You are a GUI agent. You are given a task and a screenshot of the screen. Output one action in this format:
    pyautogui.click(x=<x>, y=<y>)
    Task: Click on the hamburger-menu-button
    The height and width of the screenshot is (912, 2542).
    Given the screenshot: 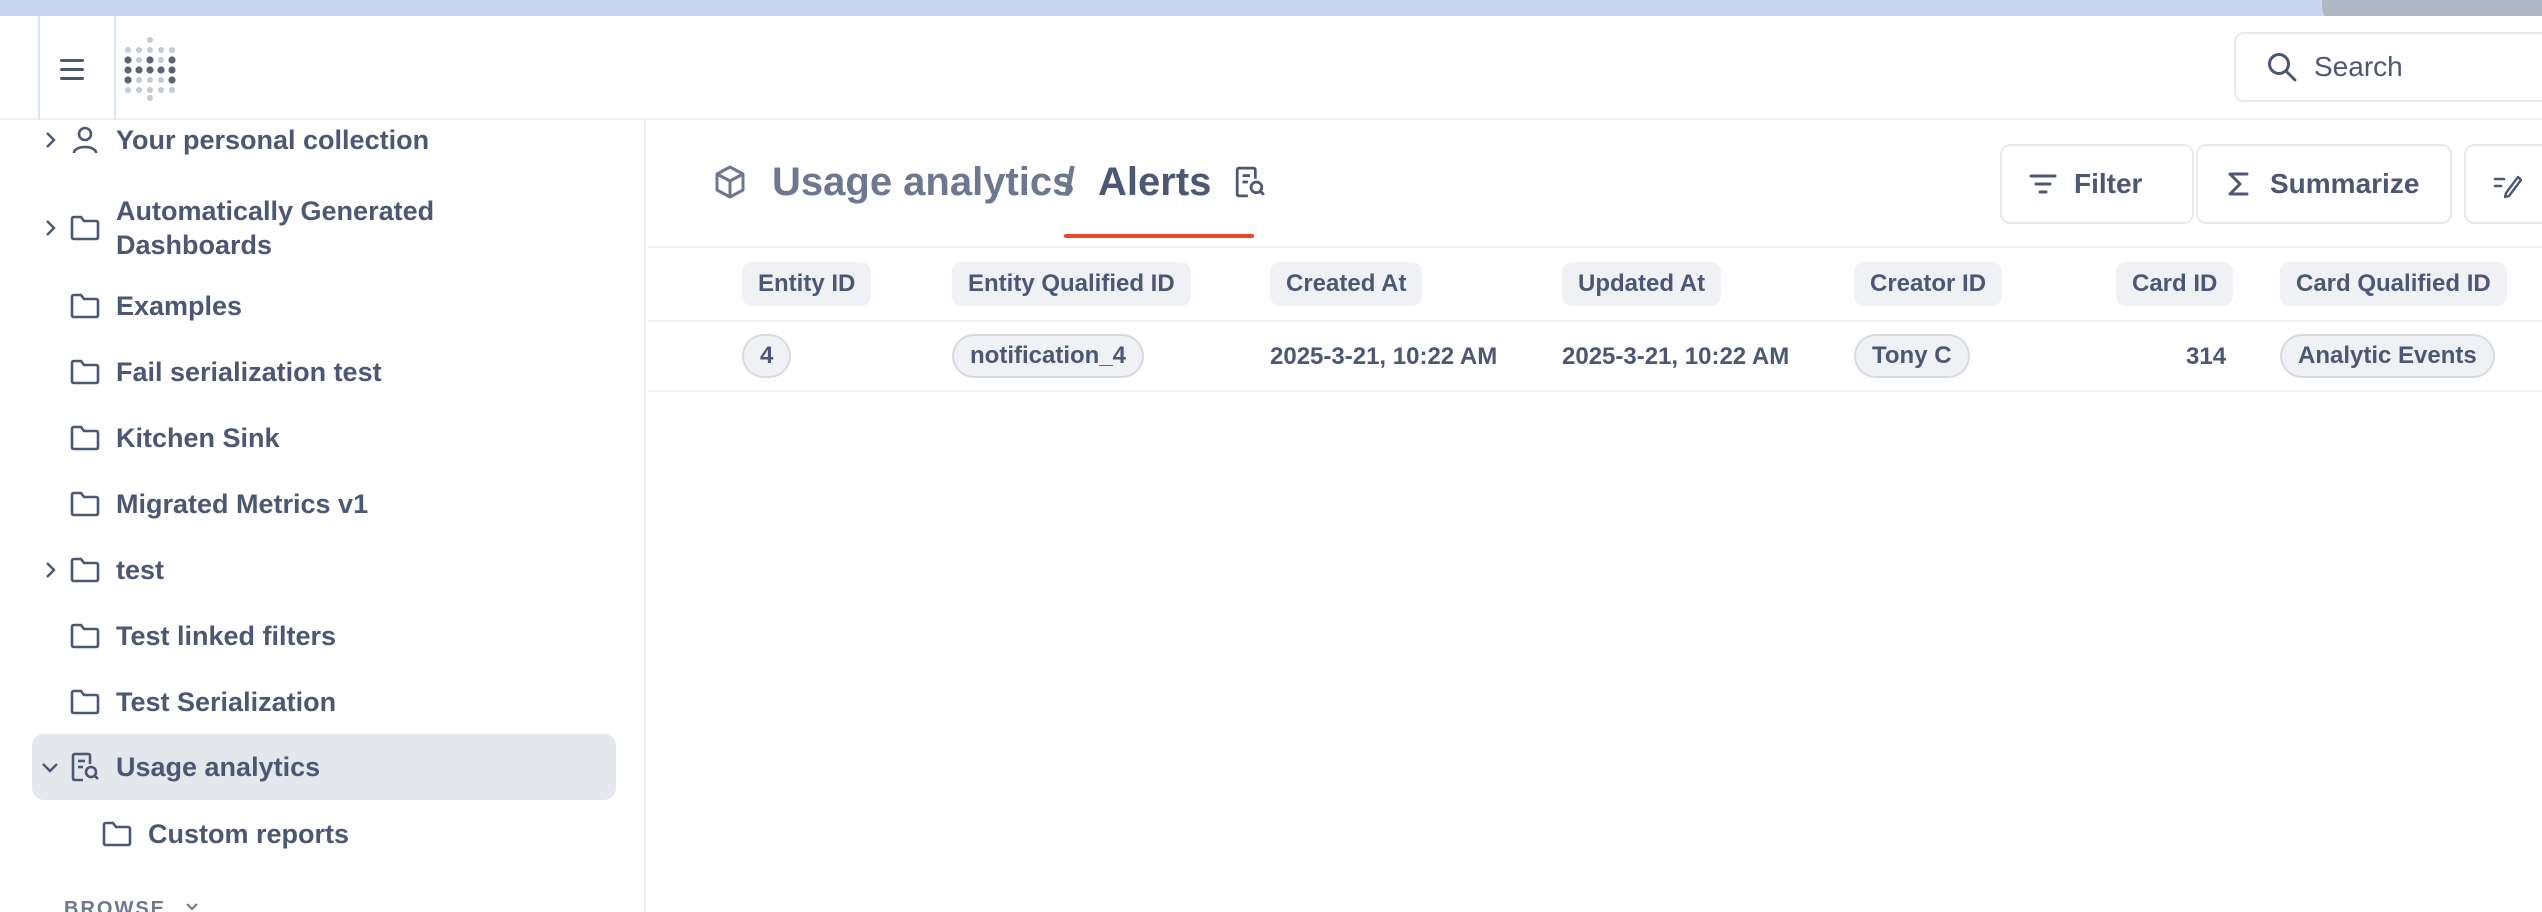 What is the action you would take?
    pyautogui.click(x=77, y=69)
    